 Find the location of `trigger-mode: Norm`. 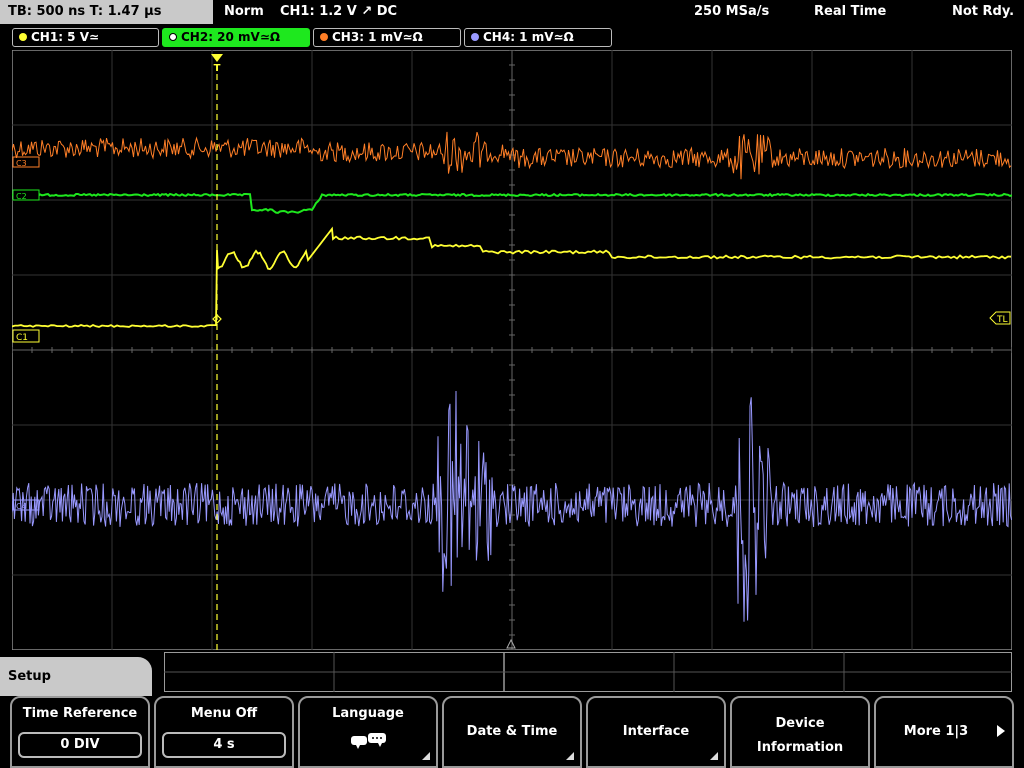

trigger-mode: Norm is located at coordinates (244, 12).